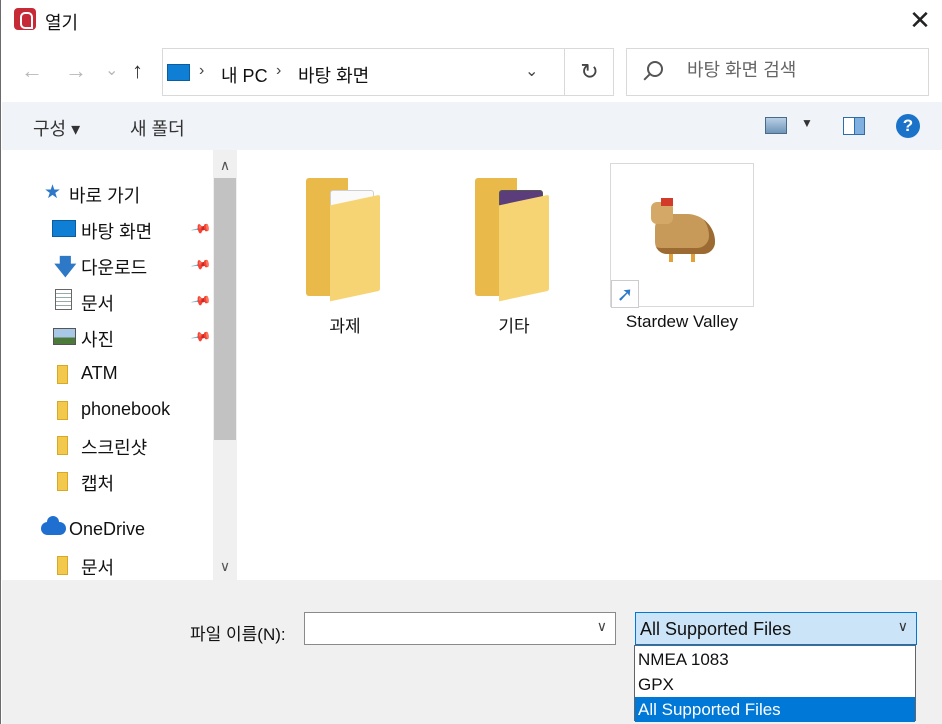  What do you see at coordinates (471, 20) in the screenshot?
I see `title-bar: 열기 ✕` at bounding box center [471, 20].